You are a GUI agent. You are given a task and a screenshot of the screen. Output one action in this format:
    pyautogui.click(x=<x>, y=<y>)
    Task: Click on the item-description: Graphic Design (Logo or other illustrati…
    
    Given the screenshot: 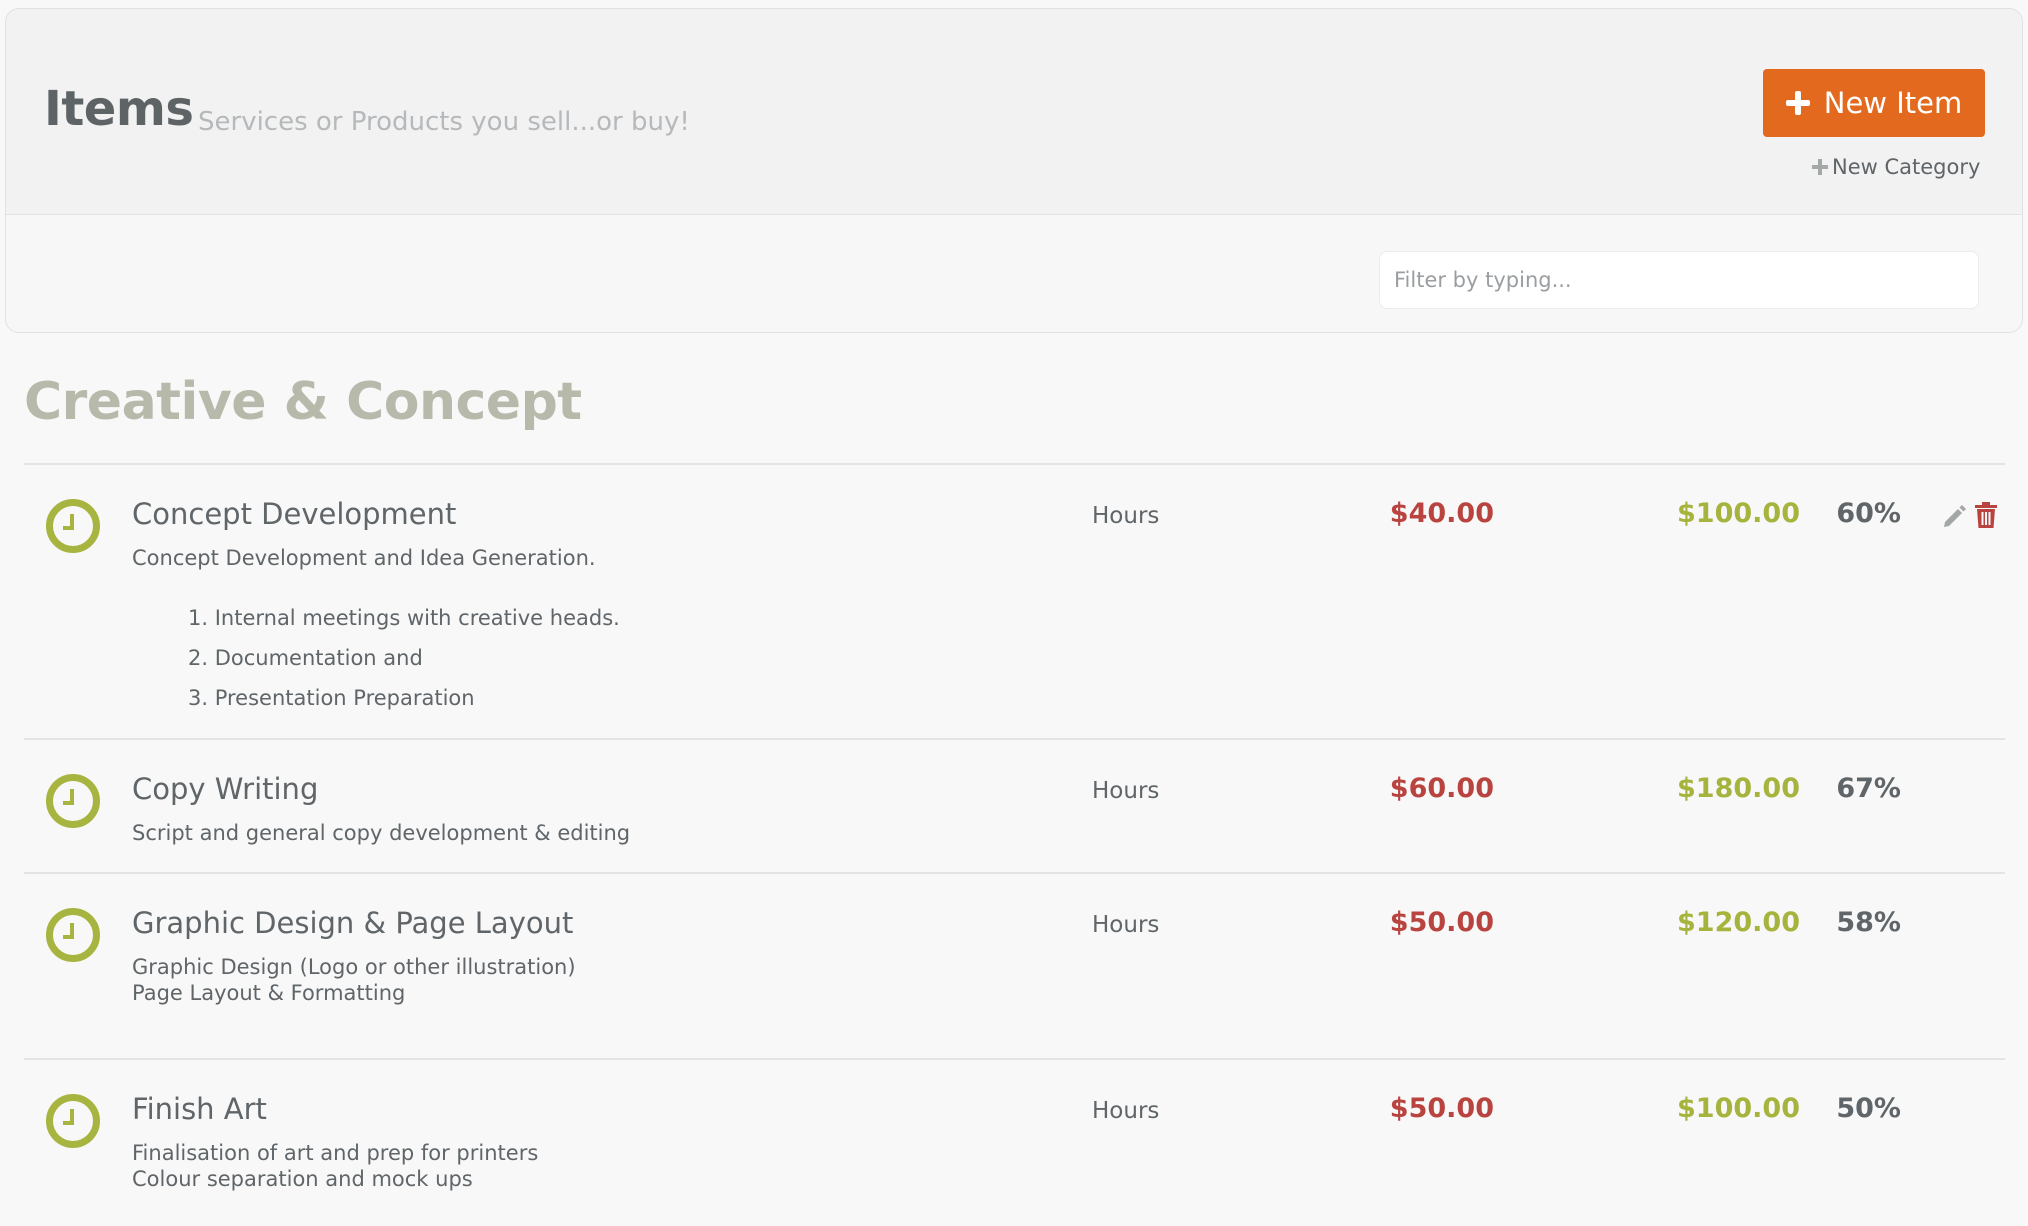 What is the action you would take?
    pyautogui.click(x=354, y=980)
    